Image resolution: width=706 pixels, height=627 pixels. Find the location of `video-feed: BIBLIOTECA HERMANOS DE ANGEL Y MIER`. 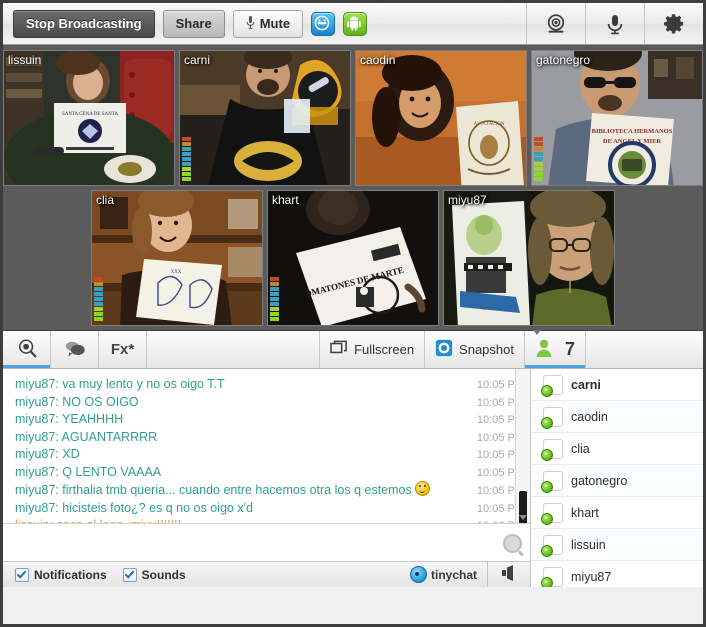

video-feed: BIBLIOTECA HERMANOS DE ANGEL Y MIER is located at coordinates (617, 118).